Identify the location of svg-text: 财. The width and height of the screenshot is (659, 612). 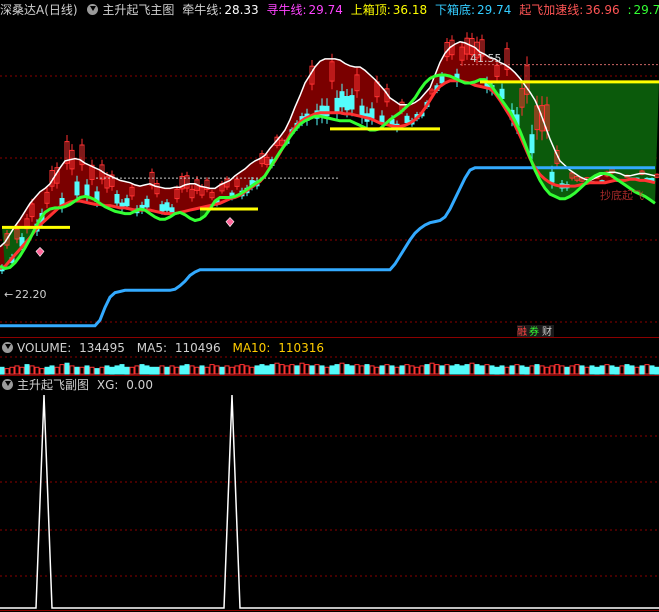
(547, 331).